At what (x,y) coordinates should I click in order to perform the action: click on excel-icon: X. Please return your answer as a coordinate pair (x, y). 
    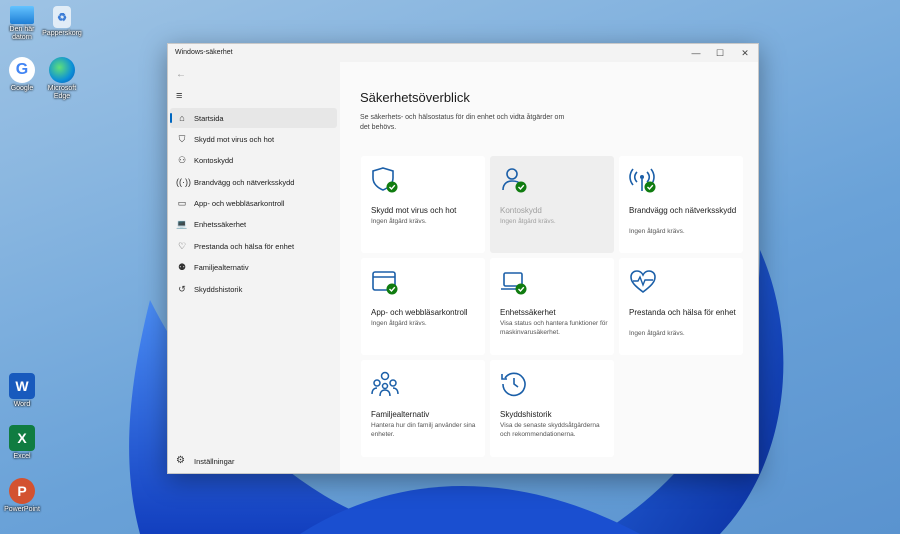
    Looking at the image, I should click on (22, 438).